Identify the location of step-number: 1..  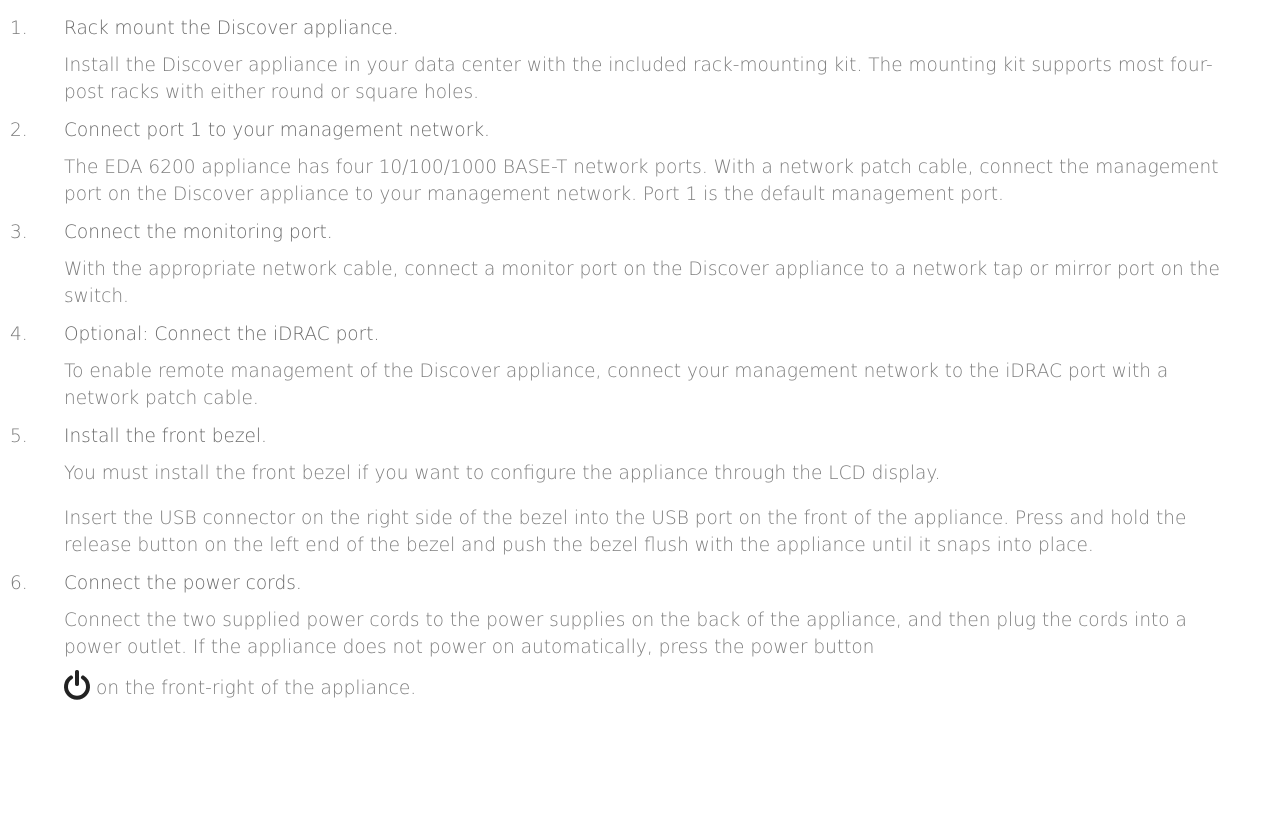
(19, 28).